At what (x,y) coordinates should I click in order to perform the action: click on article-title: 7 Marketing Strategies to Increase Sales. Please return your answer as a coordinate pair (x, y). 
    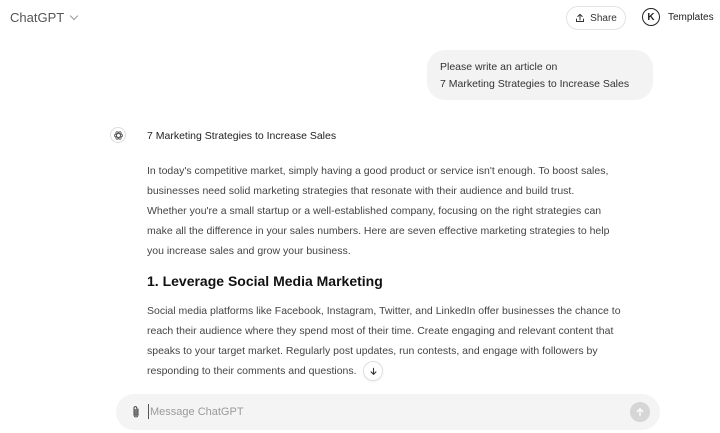
    Looking at the image, I should click on (242, 136).